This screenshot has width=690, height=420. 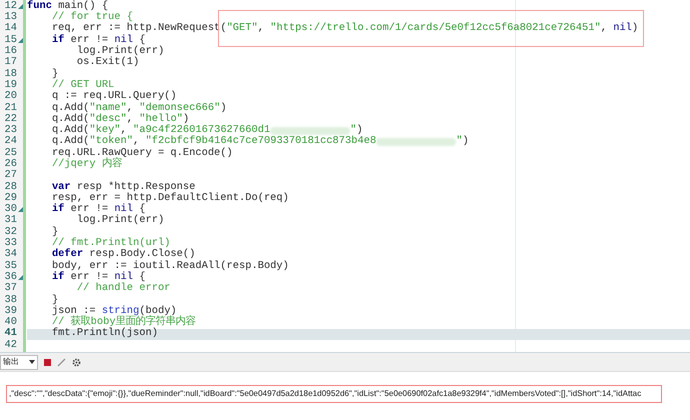 I want to click on line-number: 30, so click(x=10, y=209).